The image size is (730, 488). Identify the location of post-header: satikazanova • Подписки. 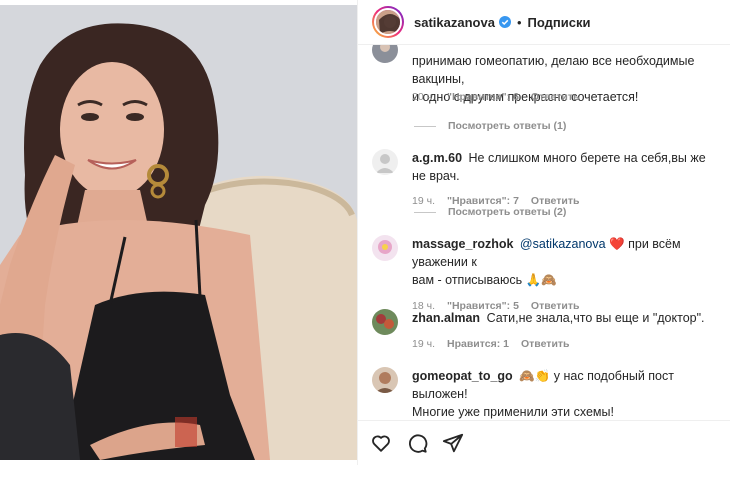
(544, 22).